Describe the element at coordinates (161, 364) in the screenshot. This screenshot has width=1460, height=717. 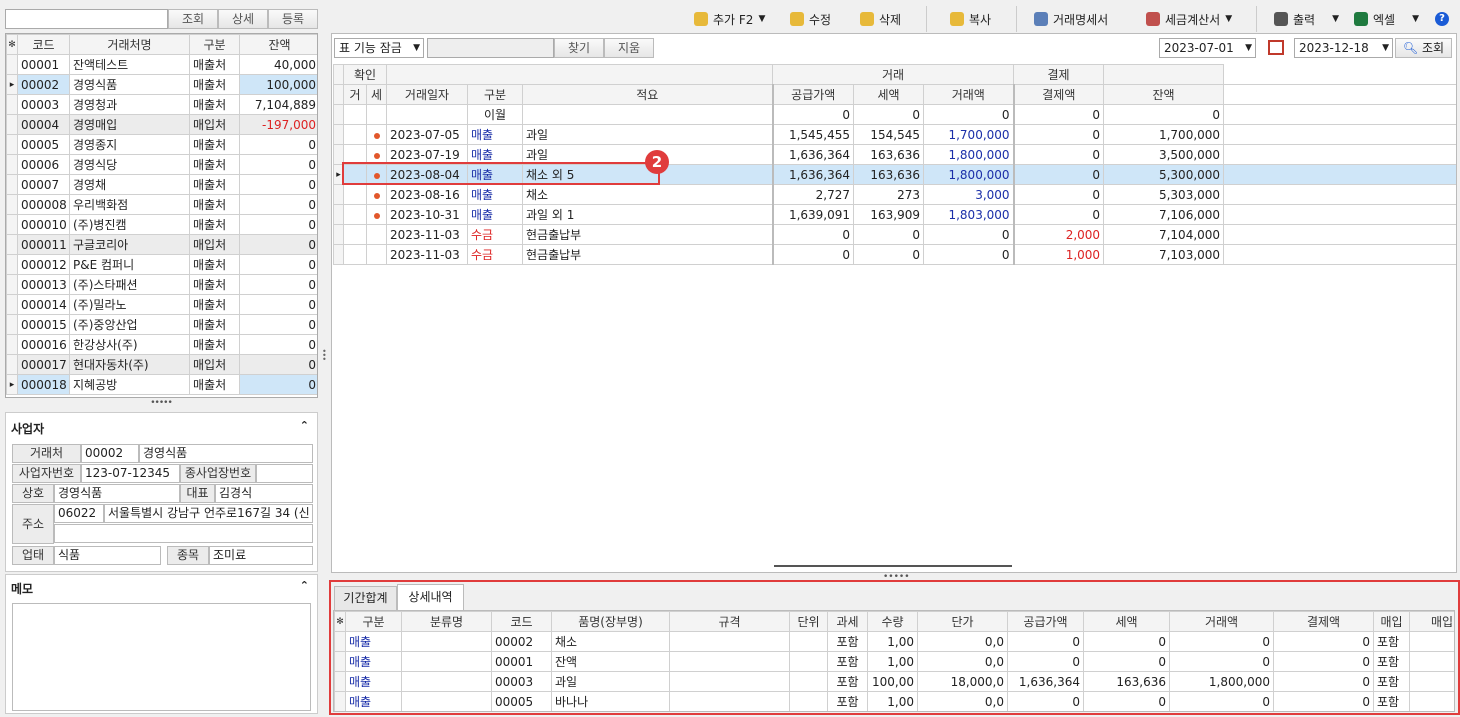
I see `client-row: 000017 현대자동차(주) 매입처 0` at that location.